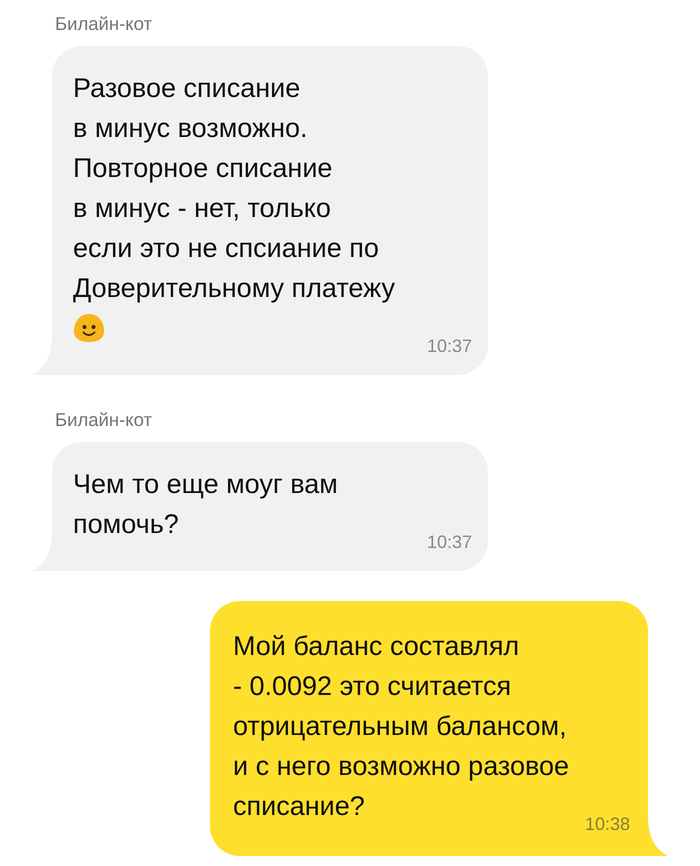  I want to click on message-time: 10:38, so click(607, 824).